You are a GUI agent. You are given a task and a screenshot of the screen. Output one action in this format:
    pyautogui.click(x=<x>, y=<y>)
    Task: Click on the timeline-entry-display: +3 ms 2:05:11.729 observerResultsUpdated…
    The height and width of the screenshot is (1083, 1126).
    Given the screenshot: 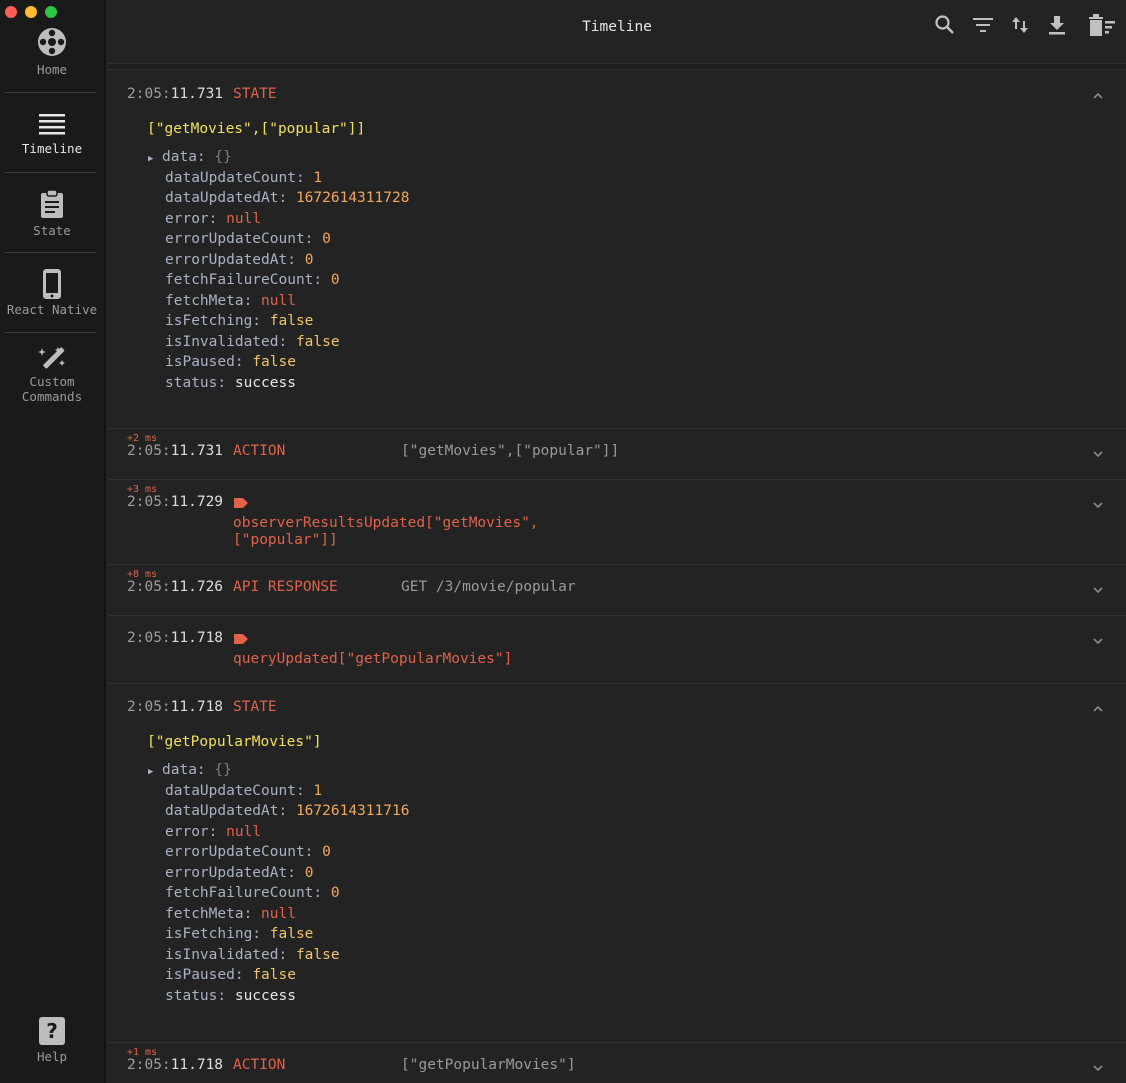 What is the action you would take?
    pyautogui.click(x=617, y=522)
    